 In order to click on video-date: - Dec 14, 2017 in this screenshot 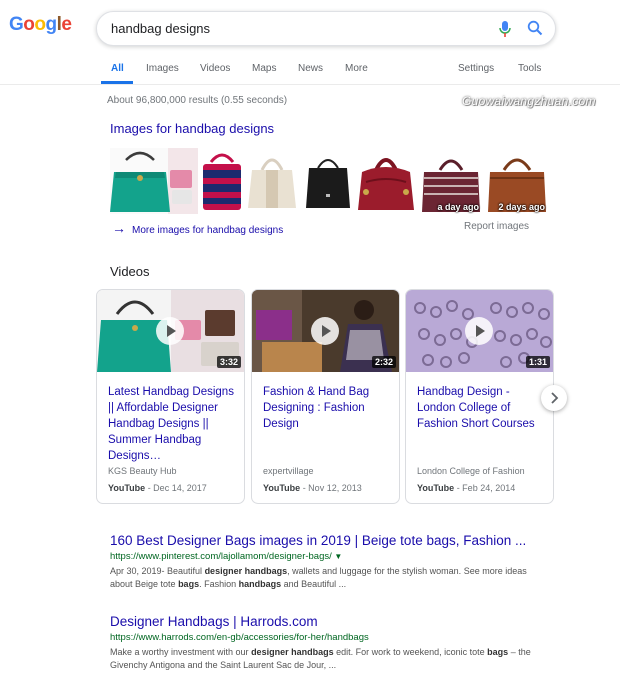, I will do `click(177, 488)`.